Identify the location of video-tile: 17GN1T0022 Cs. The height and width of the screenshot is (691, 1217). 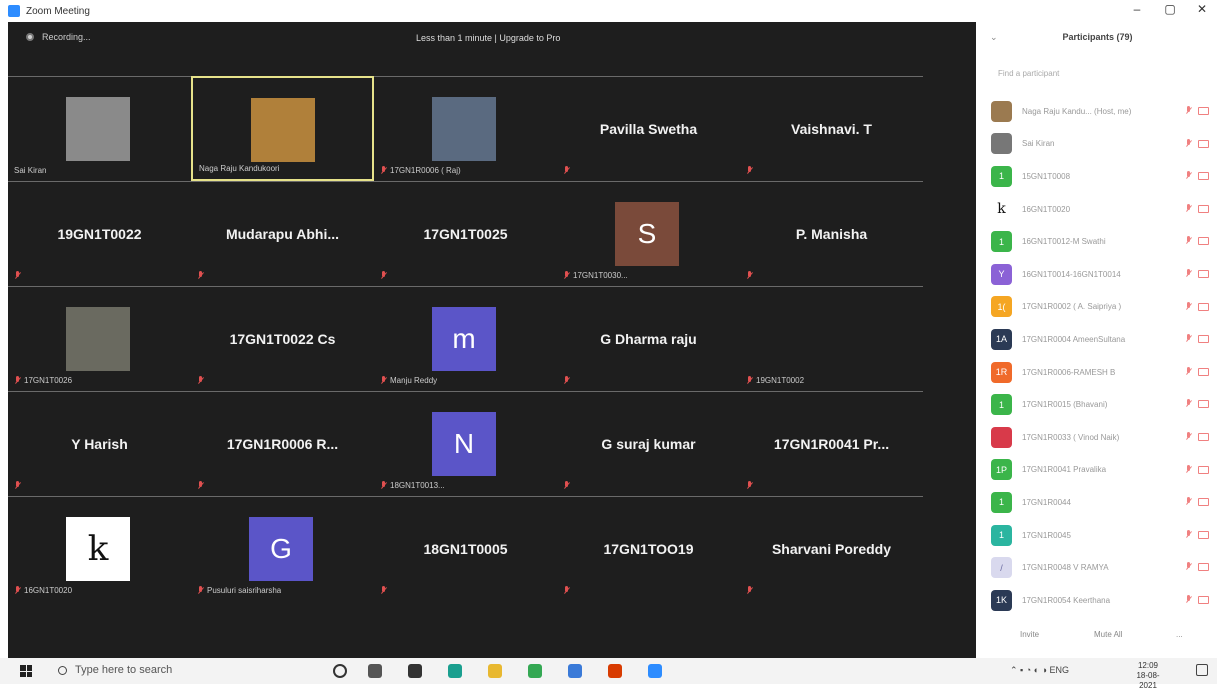
(282, 338).